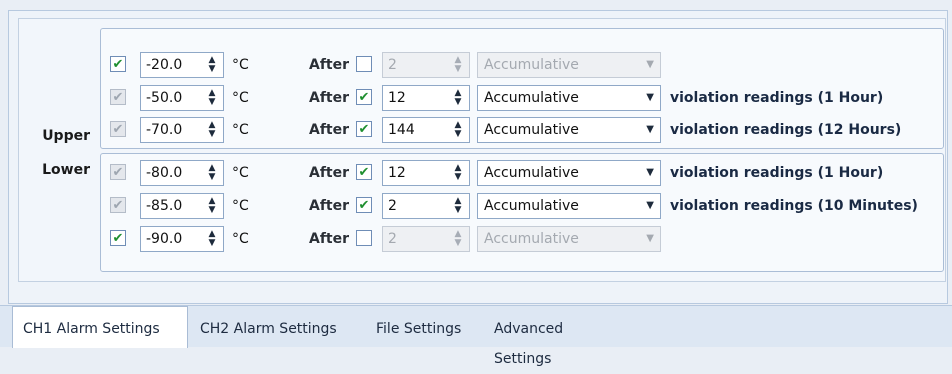  What do you see at coordinates (100, 327) in the screenshot?
I see `tab-ch1-alarm-settings: CH1 Alarm Settings` at bounding box center [100, 327].